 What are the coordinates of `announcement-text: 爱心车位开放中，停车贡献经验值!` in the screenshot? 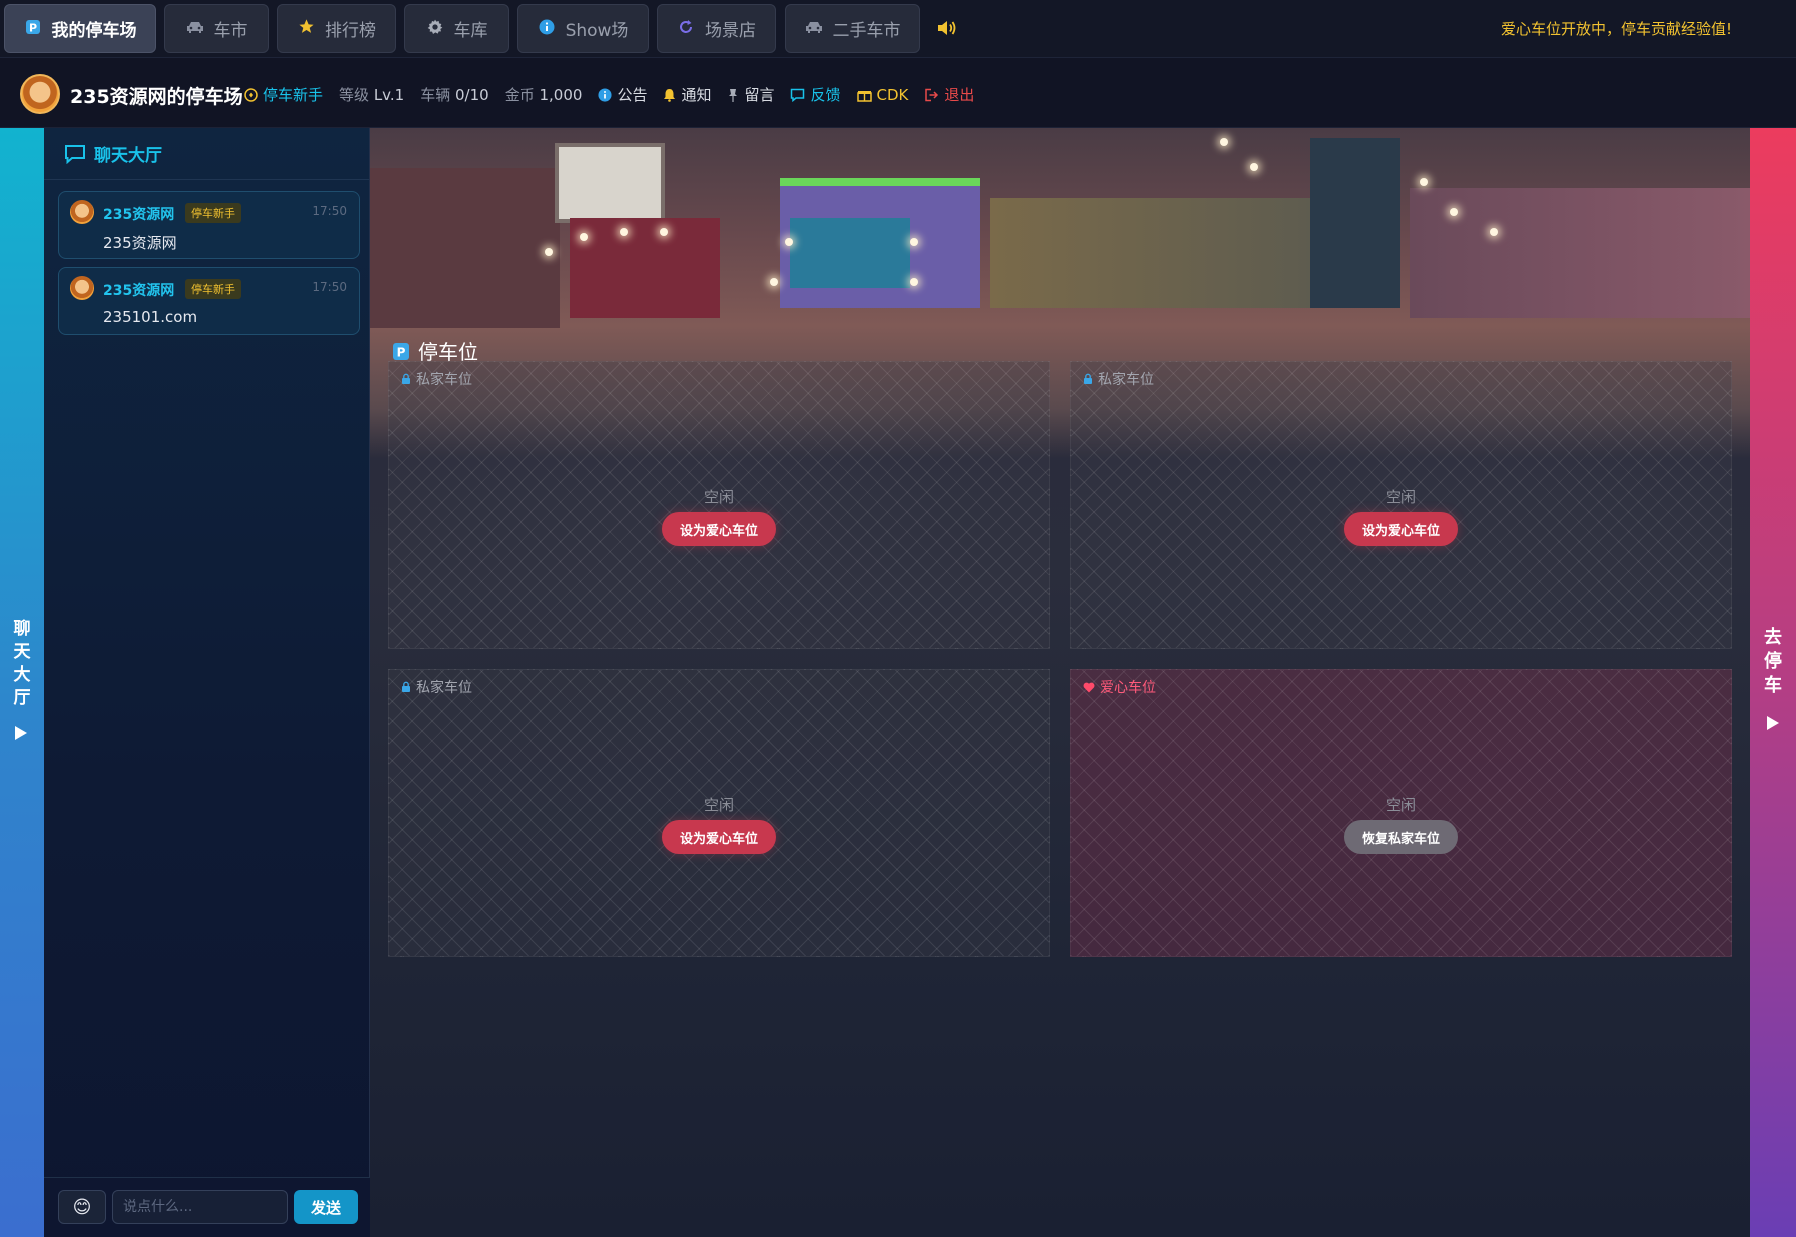 It's located at (1616, 29).